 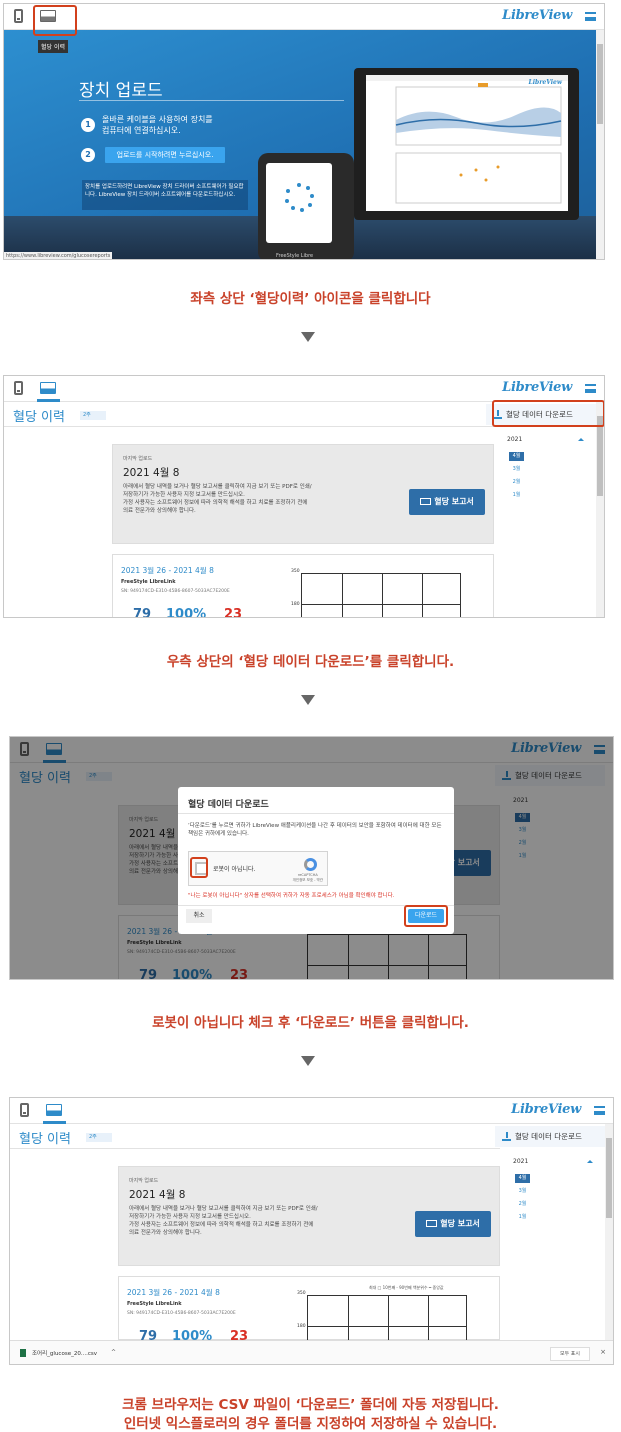 I want to click on captcha-terms: 개인정보 보호 - 약관, so click(x=308, y=880).